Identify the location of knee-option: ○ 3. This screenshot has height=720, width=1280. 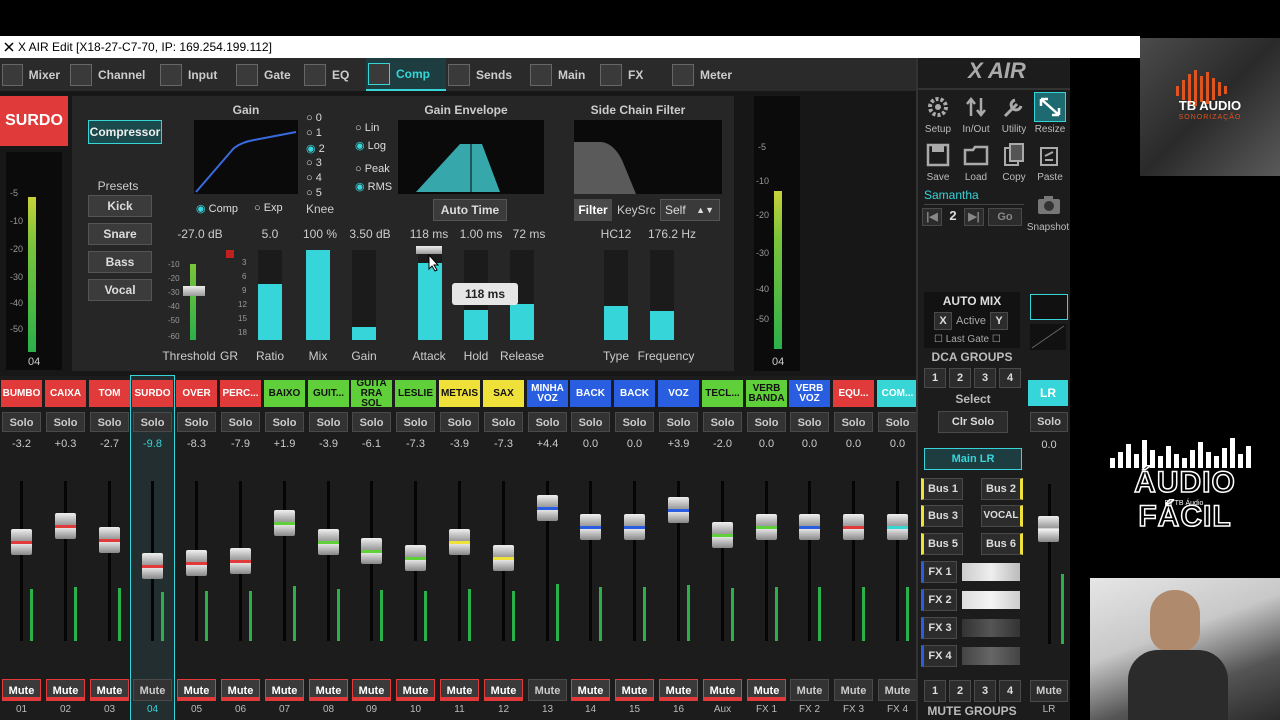
(321, 164).